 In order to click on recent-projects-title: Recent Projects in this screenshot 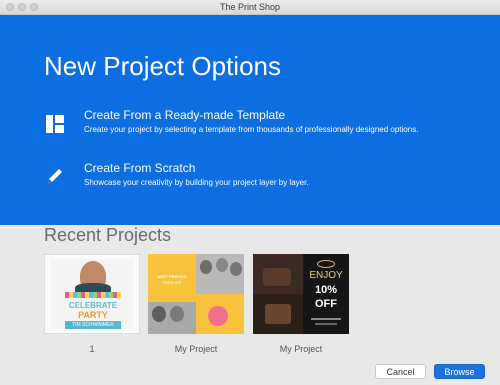, I will do `click(108, 235)`.